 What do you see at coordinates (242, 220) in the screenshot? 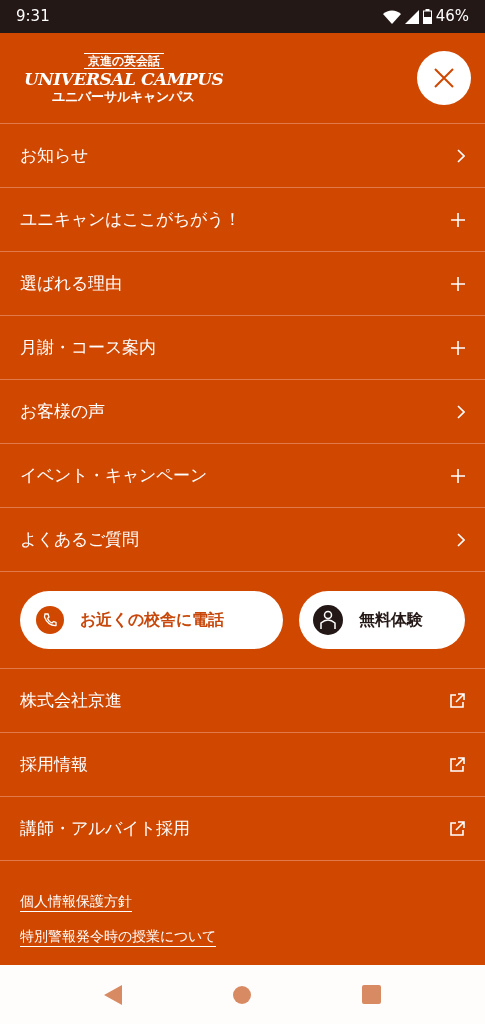
I see `menu-item: ユニキャンはここがちがう！` at bounding box center [242, 220].